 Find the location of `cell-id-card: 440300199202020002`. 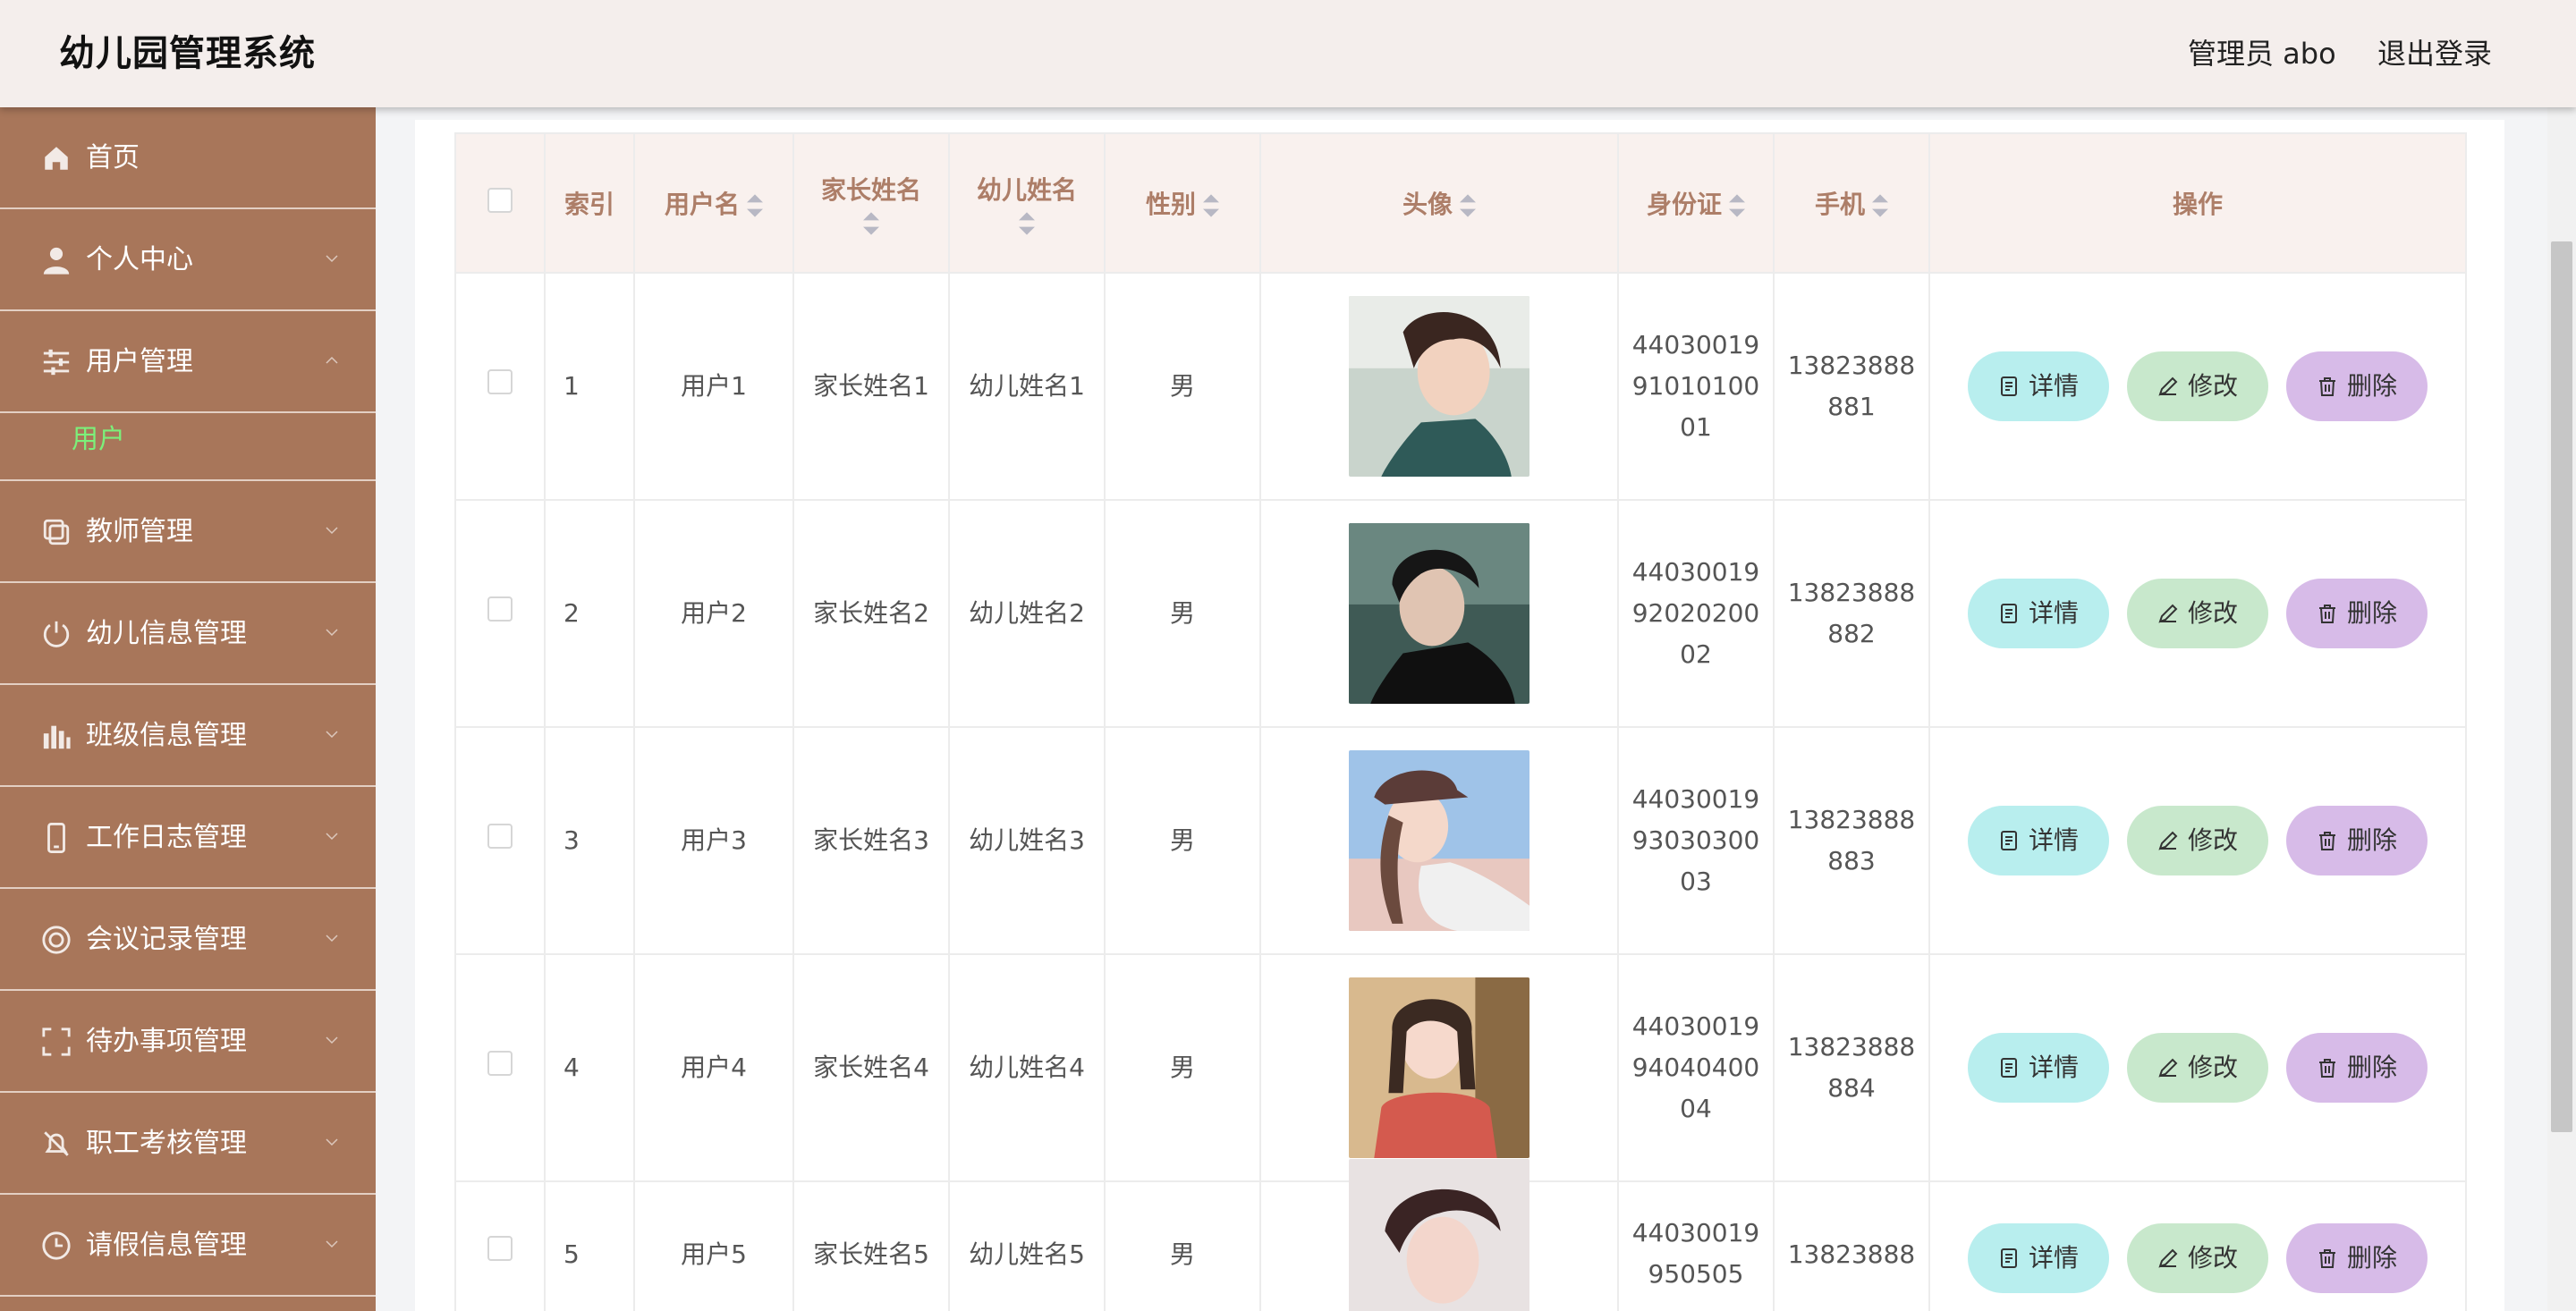

cell-id-card: 440300199202020002 is located at coordinates (1696, 613).